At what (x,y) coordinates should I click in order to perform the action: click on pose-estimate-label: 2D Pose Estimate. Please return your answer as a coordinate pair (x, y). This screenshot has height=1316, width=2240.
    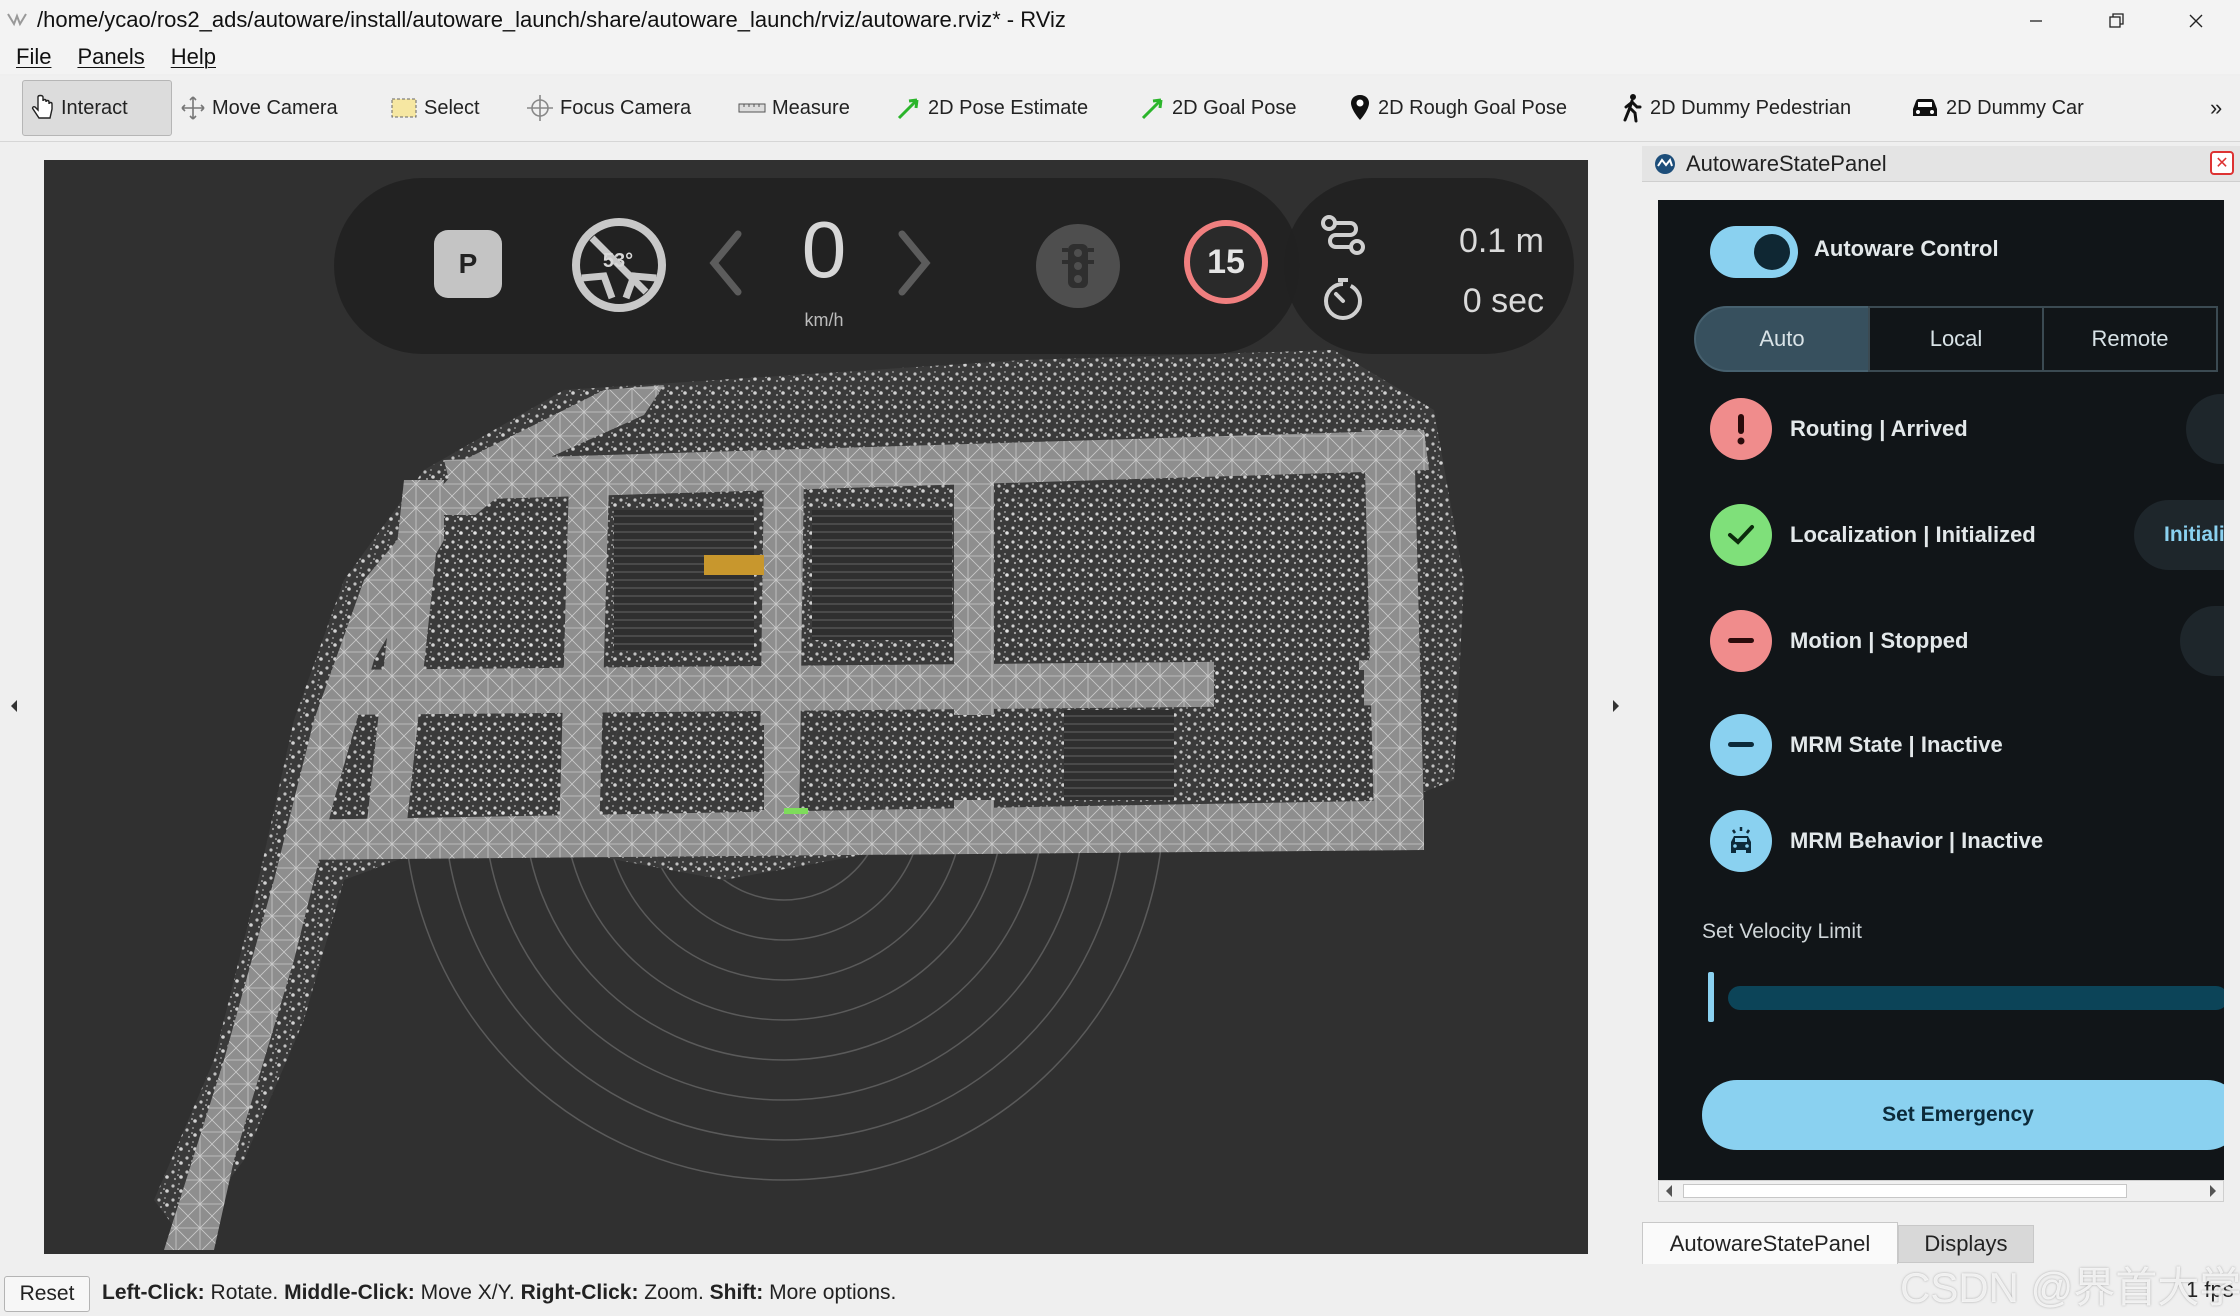
    Looking at the image, I should click on (1008, 107).